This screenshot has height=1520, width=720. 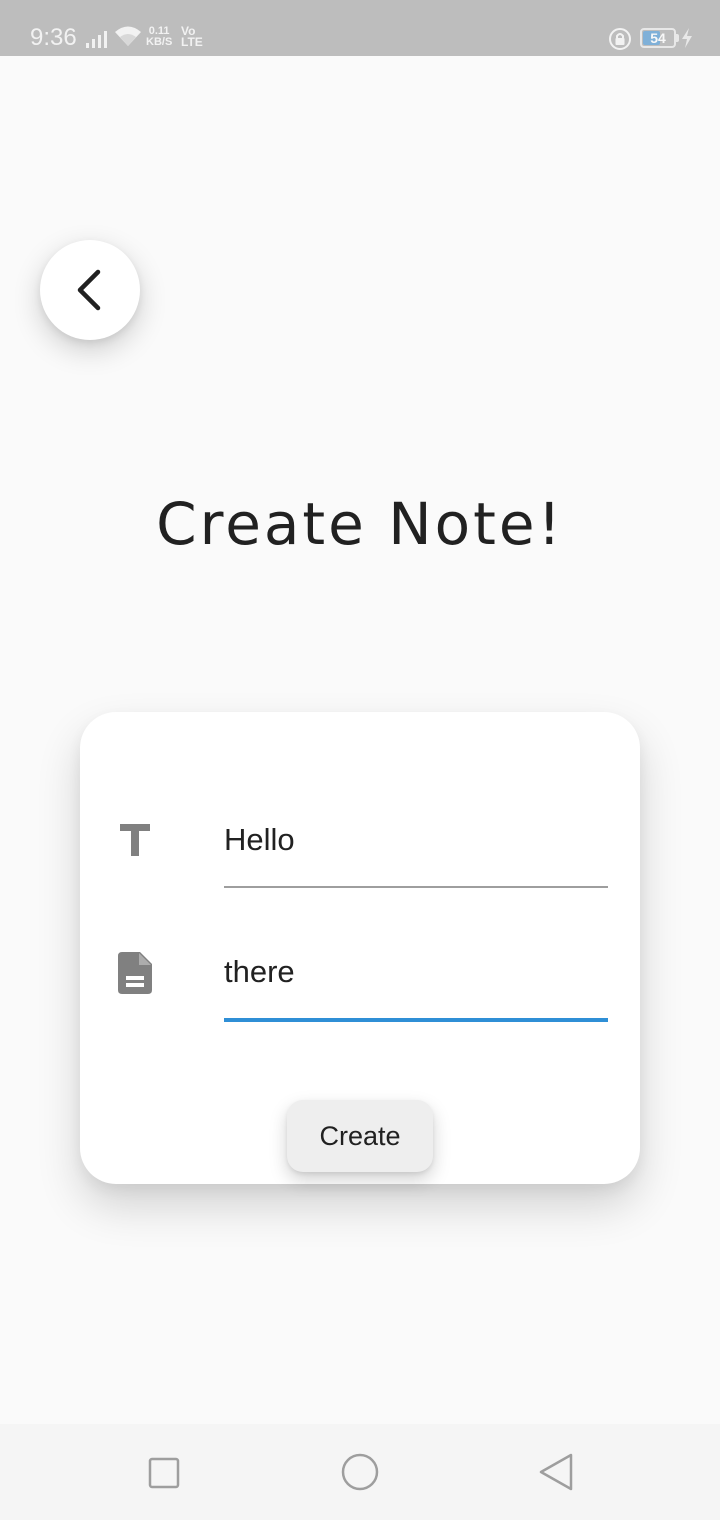 What do you see at coordinates (192, 42) in the screenshot?
I see `volte-bottom: LTE` at bounding box center [192, 42].